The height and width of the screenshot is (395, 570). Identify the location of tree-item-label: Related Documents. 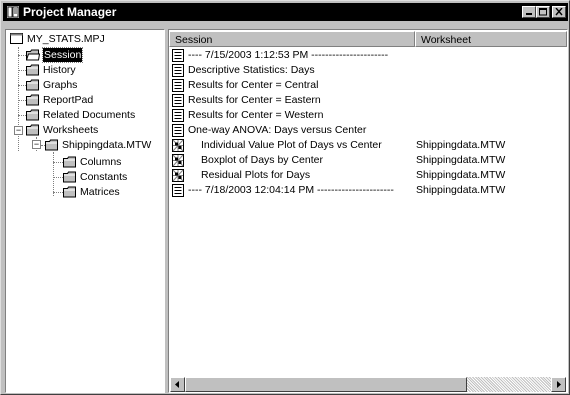
(89, 115).